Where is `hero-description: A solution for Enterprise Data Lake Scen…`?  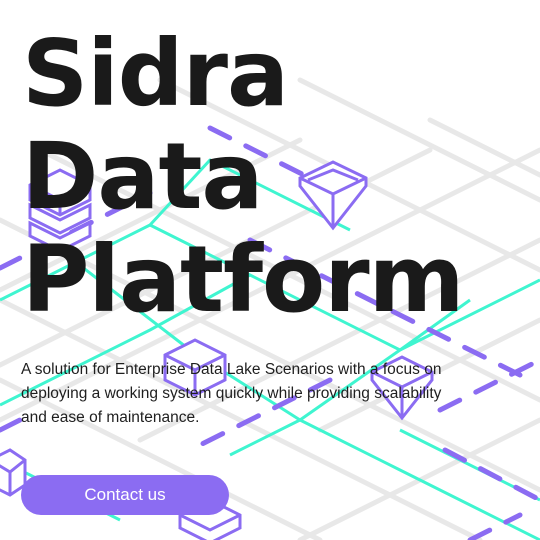
hero-description: A solution for Enterprise Data Lake Scen… is located at coordinates (231, 393).